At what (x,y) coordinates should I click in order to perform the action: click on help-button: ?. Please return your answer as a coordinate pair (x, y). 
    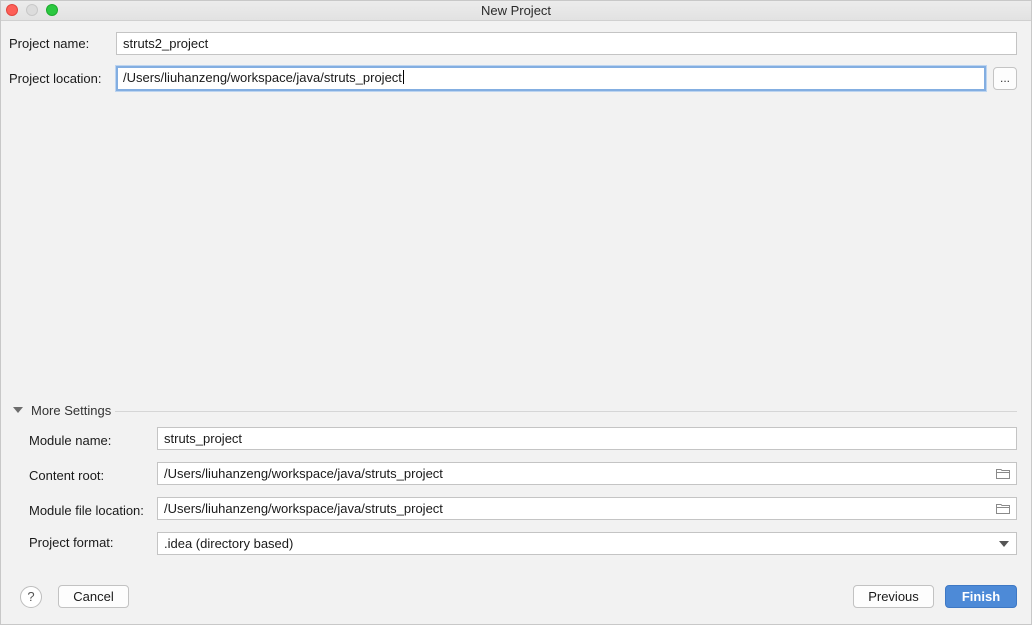
    Looking at the image, I should click on (31, 597).